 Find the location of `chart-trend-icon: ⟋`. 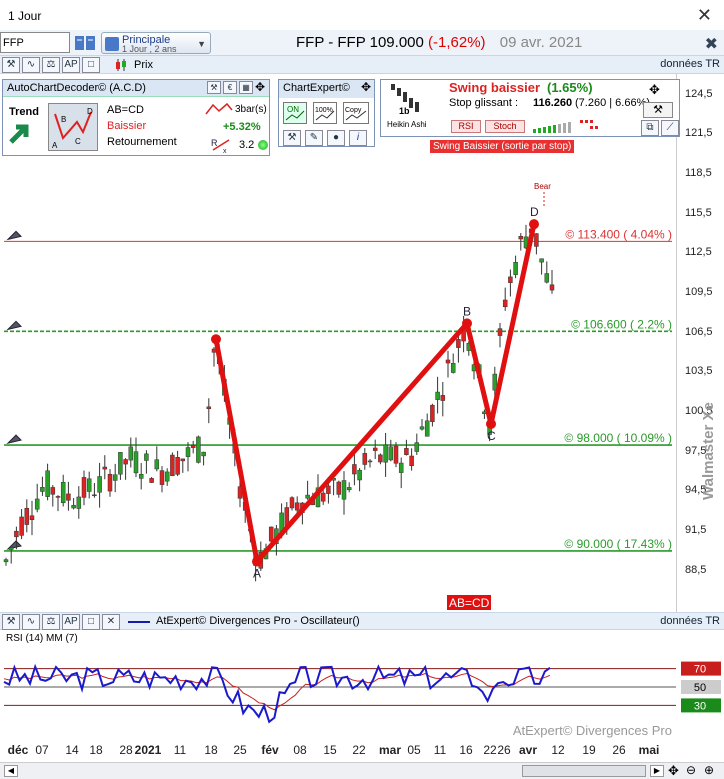

chart-trend-icon: ⟋ is located at coordinates (670, 128).